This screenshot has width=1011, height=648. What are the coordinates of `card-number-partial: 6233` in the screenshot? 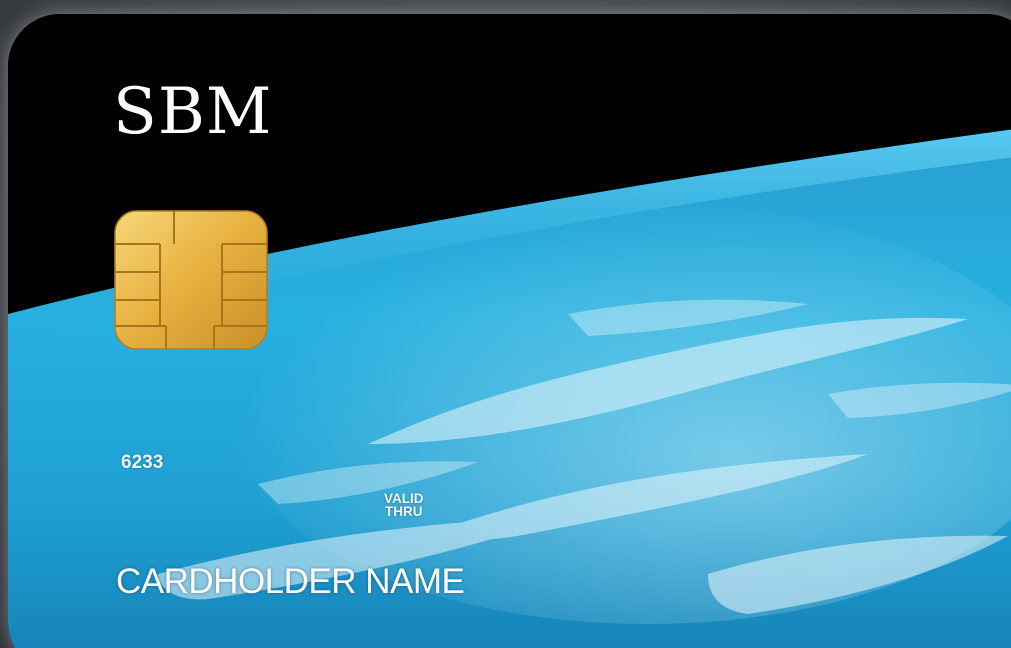 It's located at (142, 462).